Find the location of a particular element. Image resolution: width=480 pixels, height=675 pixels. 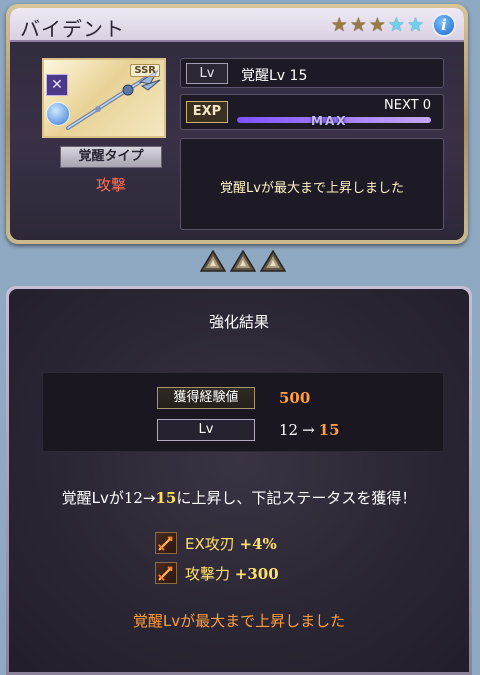

summary-prefix: 覚醒Lvが is located at coordinates (92, 498).